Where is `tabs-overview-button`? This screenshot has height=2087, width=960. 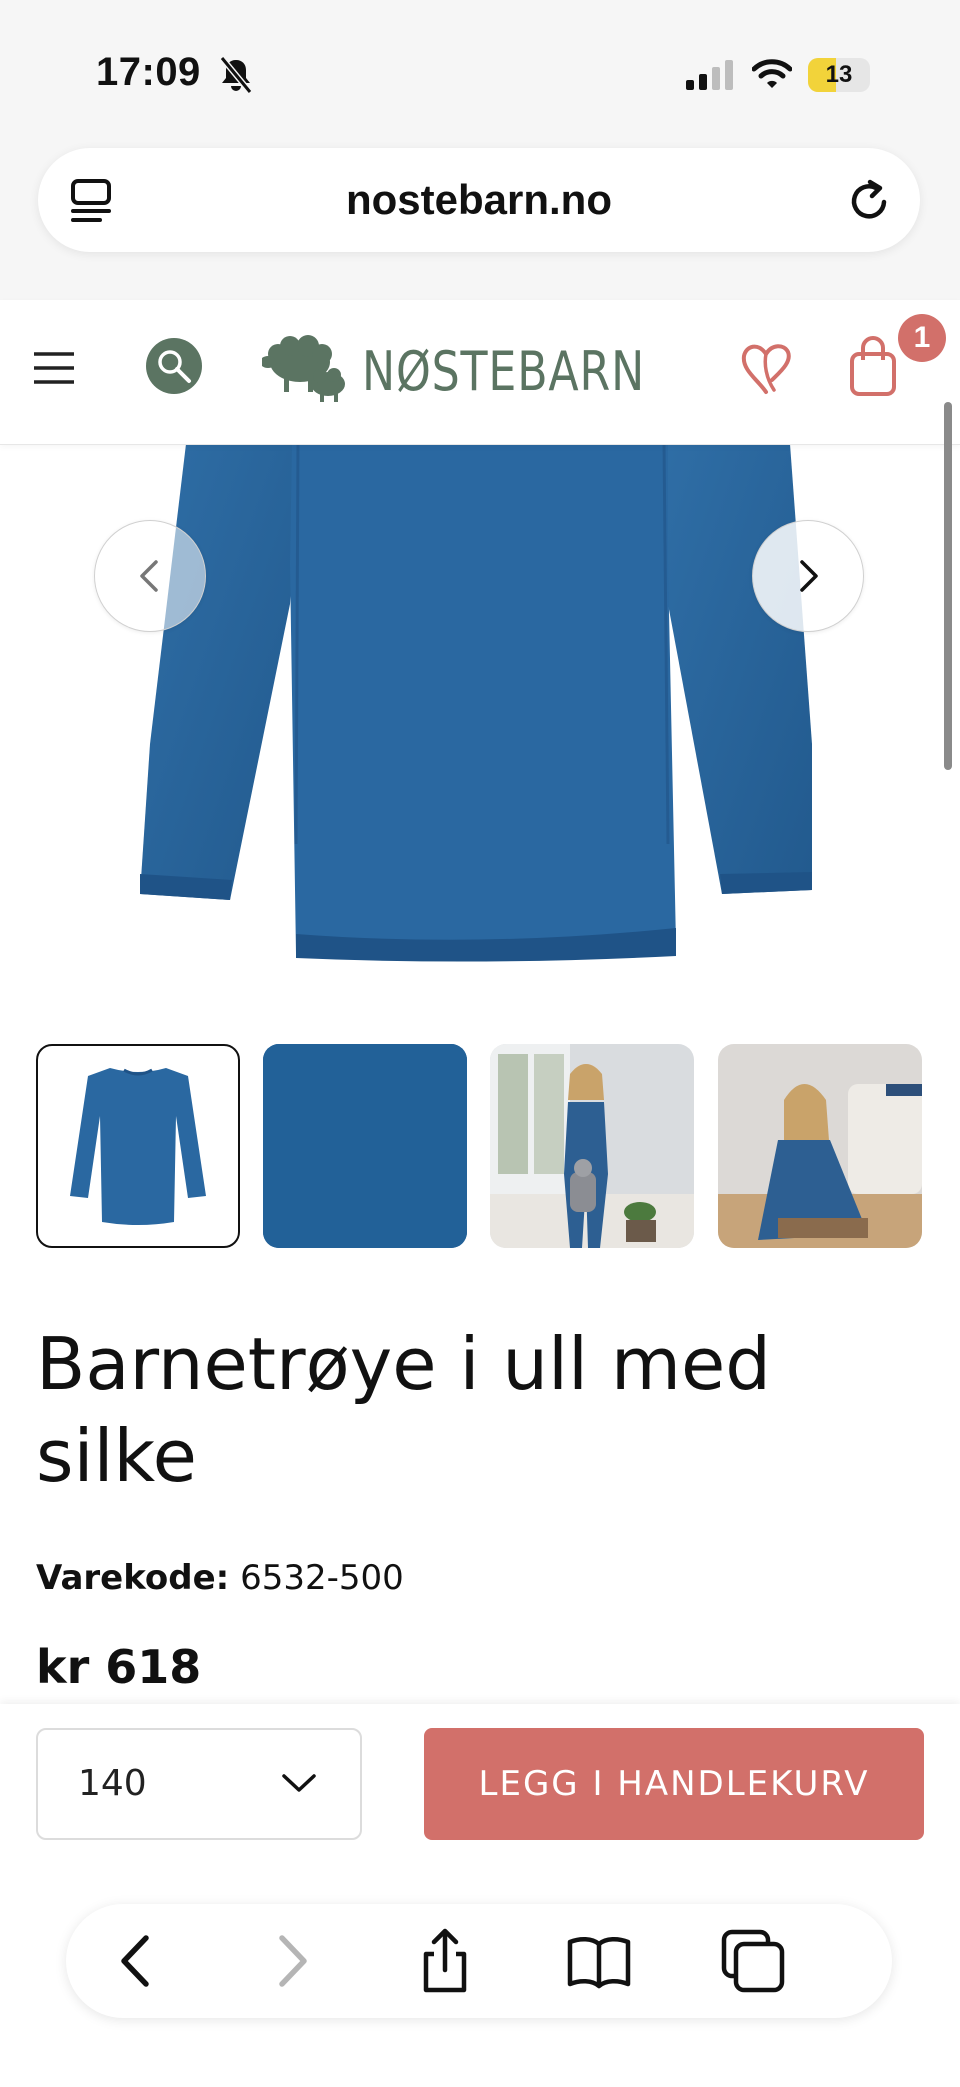 tabs-overview-button is located at coordinates (753, 1961).